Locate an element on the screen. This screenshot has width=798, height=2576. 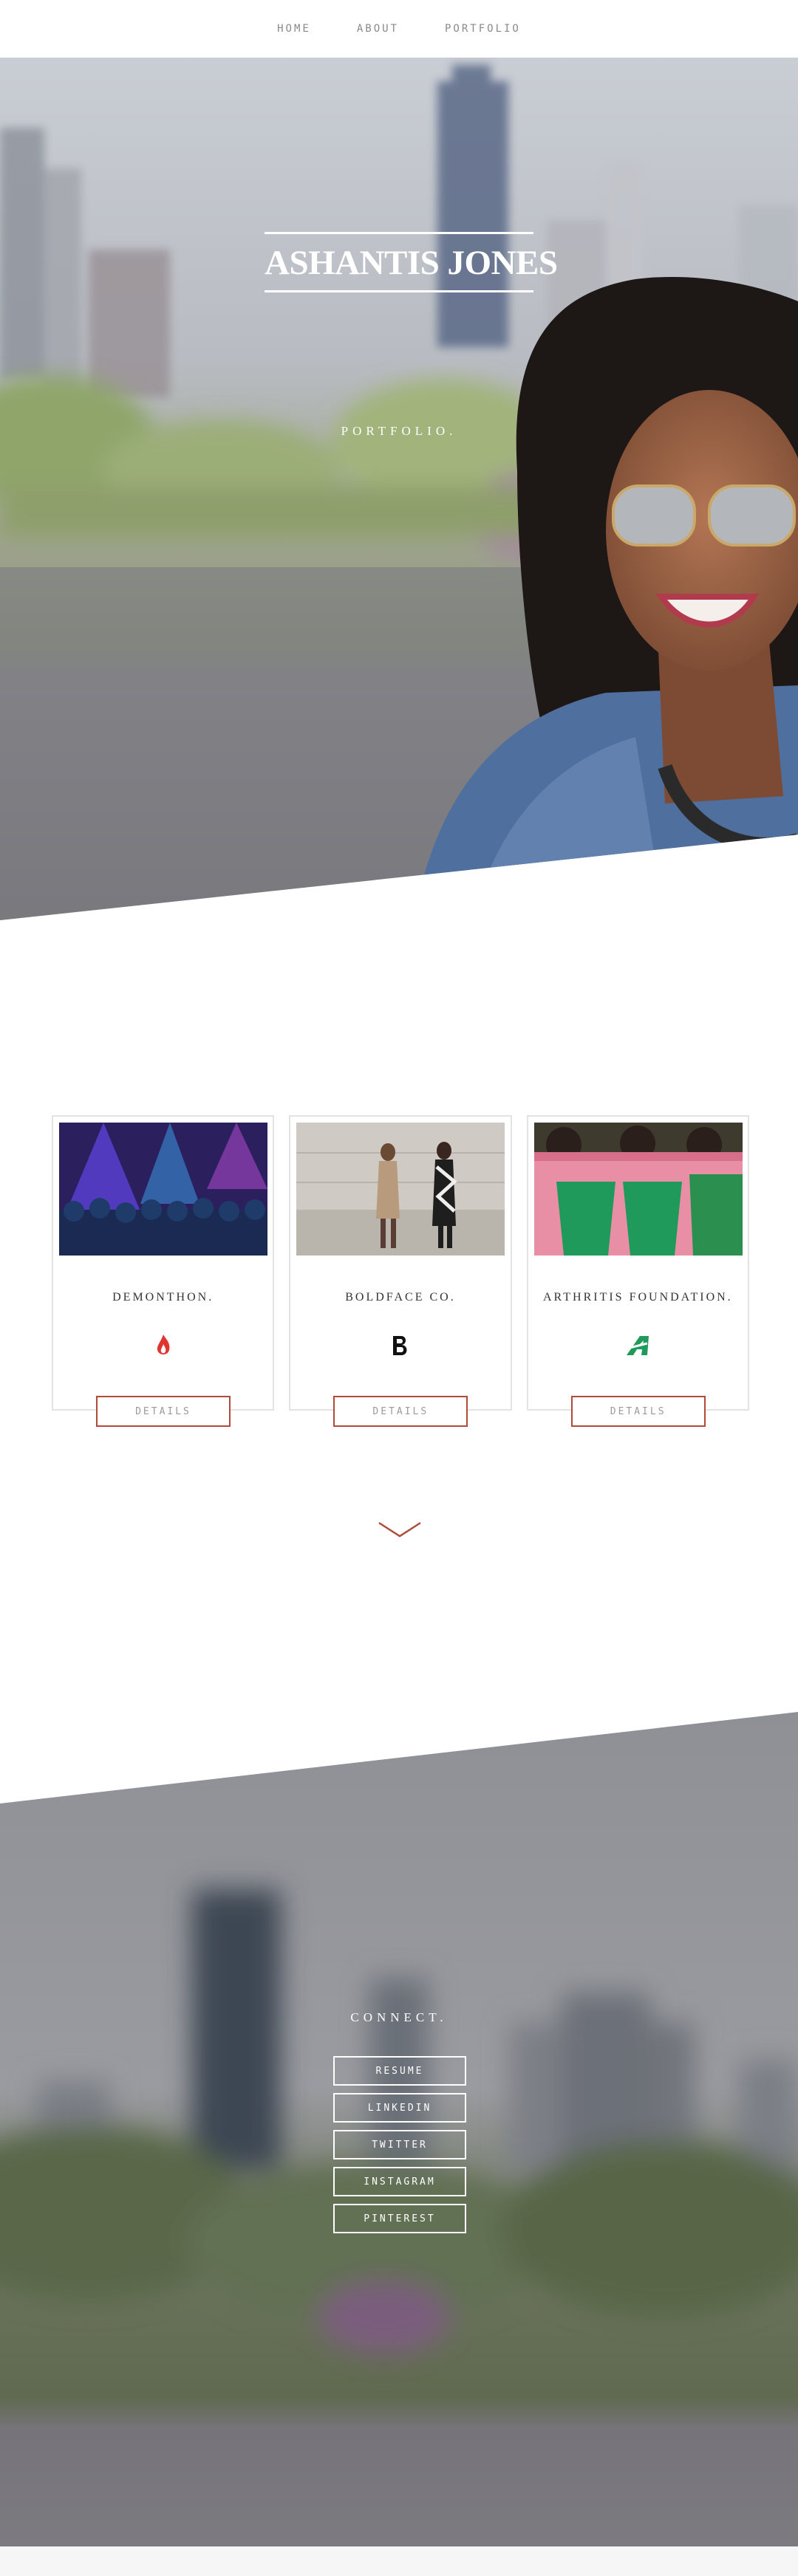
flame-icon is located at coordinates (163, 1344).